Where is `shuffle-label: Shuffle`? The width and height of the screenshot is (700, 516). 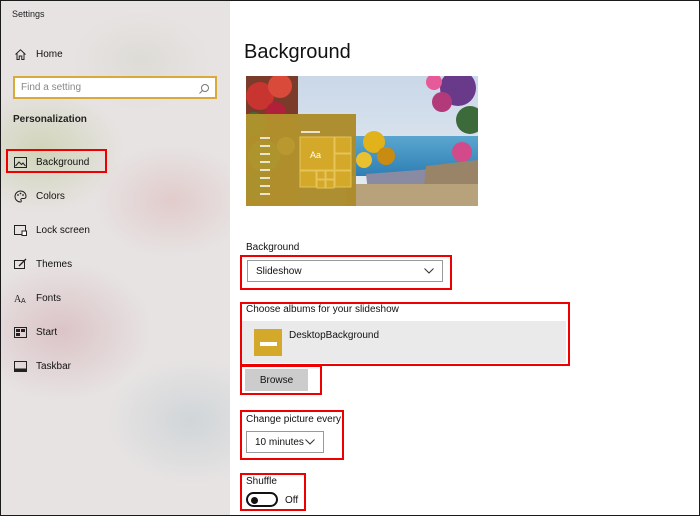
shuffle-label: Shuffle is located at coordinates (261, 481).